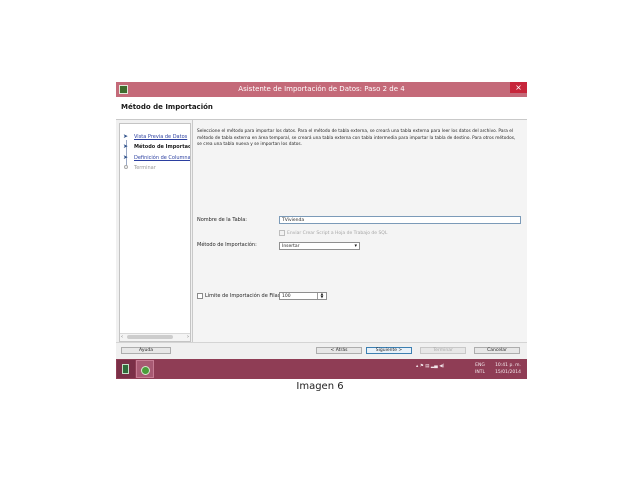 The image size is (640, 480). Describe the element at coordinates (320, 386) in the screenshot. I see `figure-caption: Imagen 6` at that location.